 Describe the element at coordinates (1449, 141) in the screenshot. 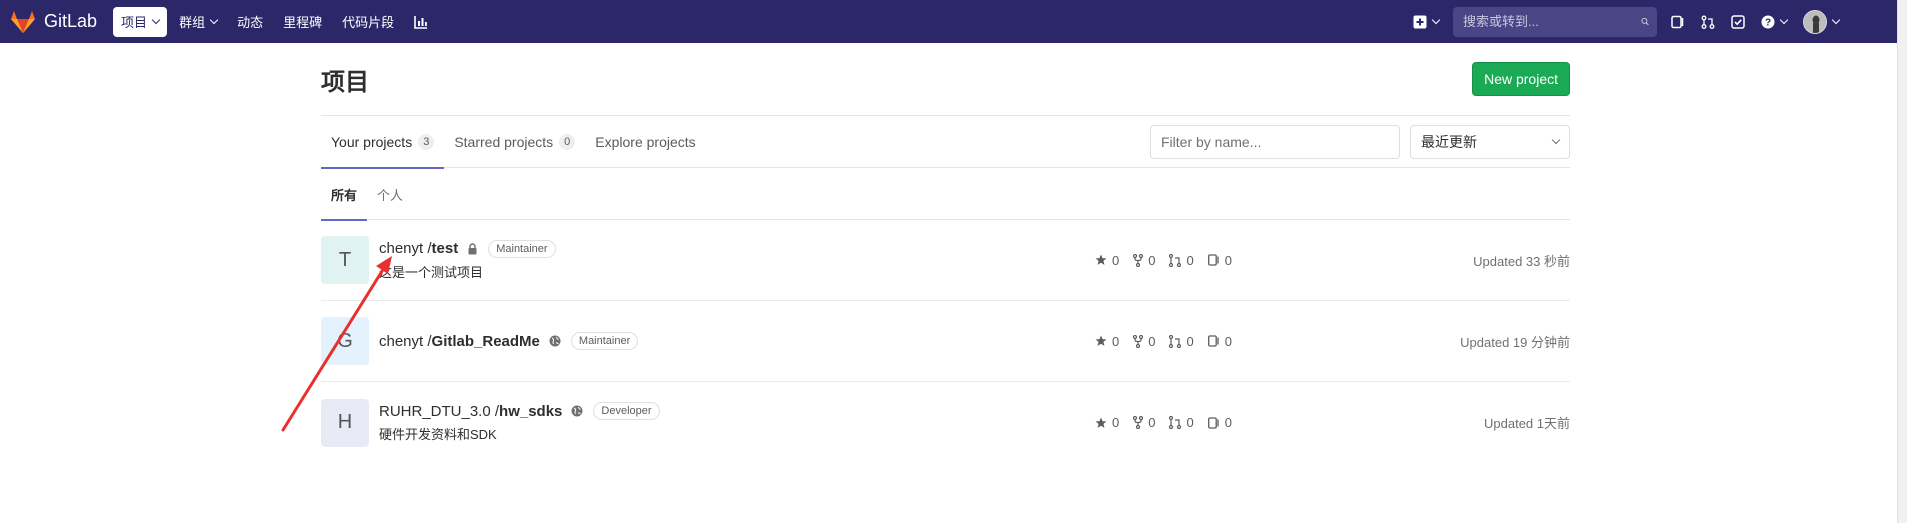

I see `sort-value: 最近更新` at that location.